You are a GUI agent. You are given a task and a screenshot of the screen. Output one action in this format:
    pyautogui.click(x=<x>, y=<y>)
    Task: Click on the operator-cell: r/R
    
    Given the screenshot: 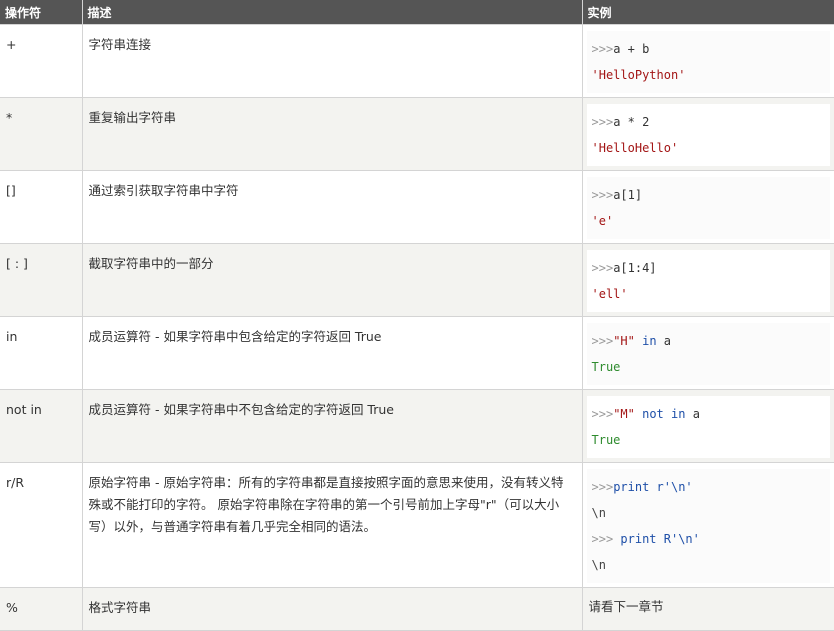 What is the action you would take?
    pyautogui.click(x=41, y=525)
    